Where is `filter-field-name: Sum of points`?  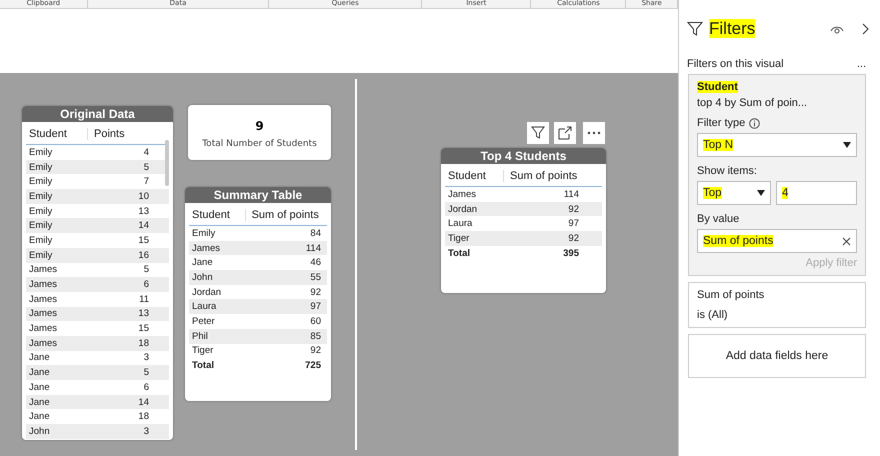 filter-field-name: Sum of points is located at coordinates (731, 295).